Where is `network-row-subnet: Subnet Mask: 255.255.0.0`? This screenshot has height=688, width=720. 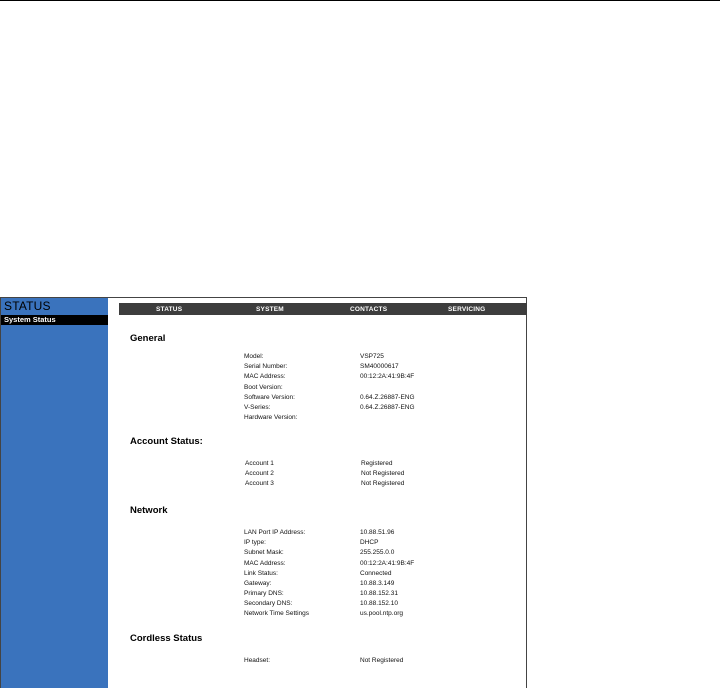 network-row-subnet: Subnet Mask: 255.255.0.0 is located at coordinates (394, 554).